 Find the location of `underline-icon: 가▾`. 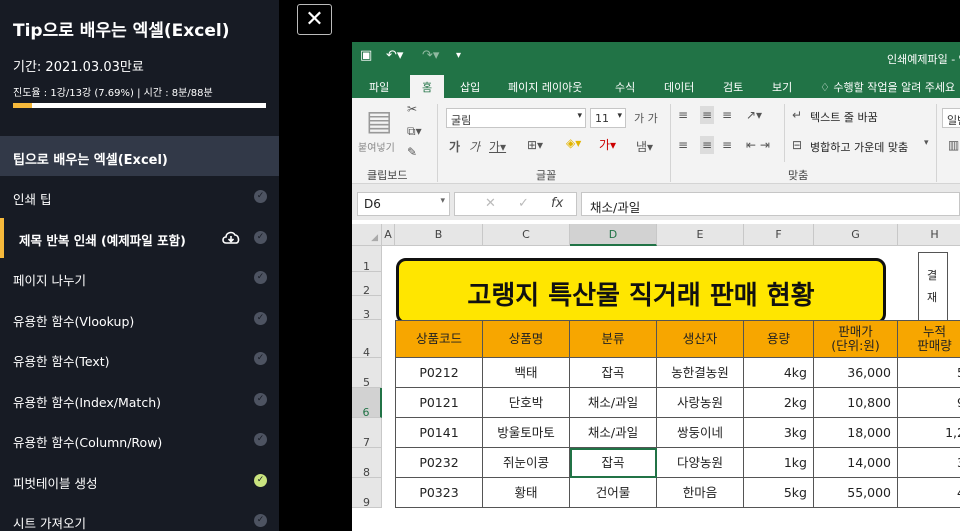

underline-icon: 가▾ is located at coordinates (497, 146).